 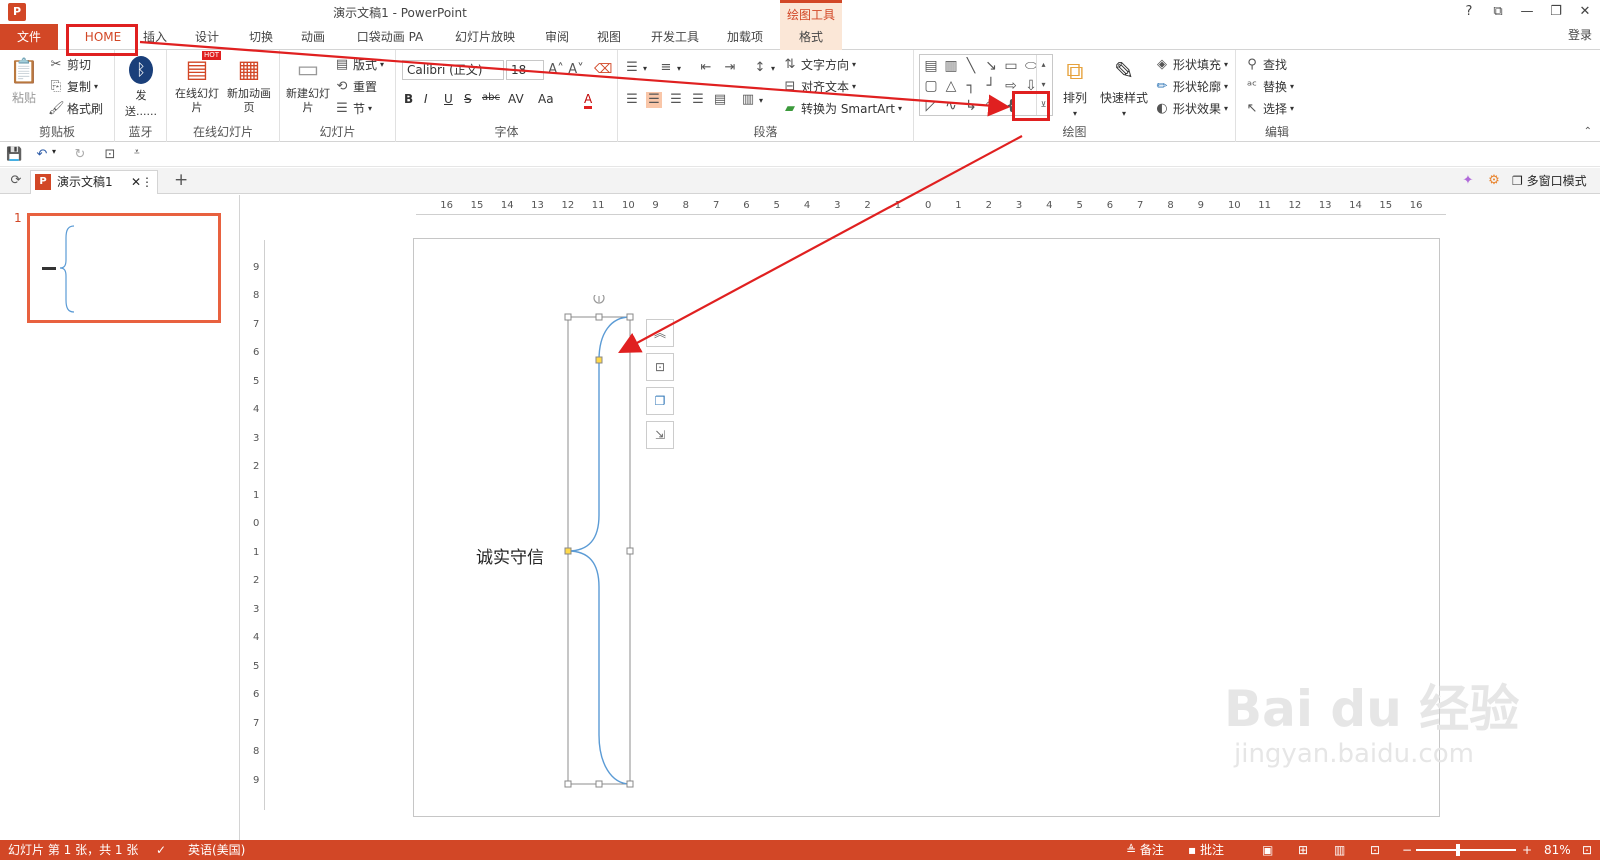 I want to click on comments-button: ▪ 批注, so click(x=1206, y=850).